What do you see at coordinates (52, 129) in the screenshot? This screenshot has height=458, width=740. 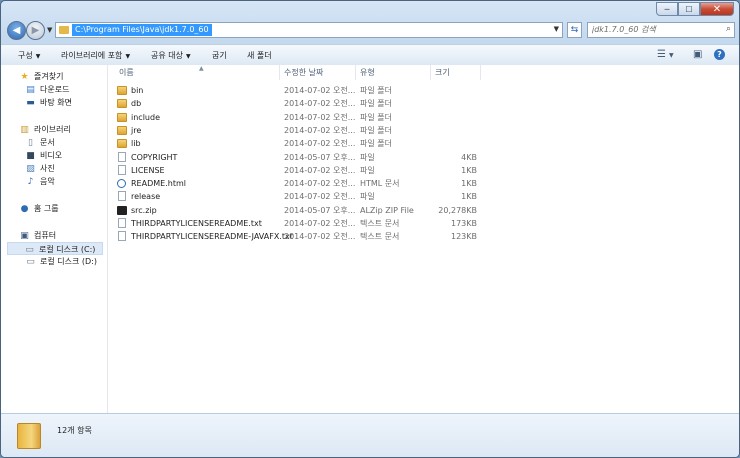 I see `nav-label: 라이브러리` at bounding box center [52, 129].